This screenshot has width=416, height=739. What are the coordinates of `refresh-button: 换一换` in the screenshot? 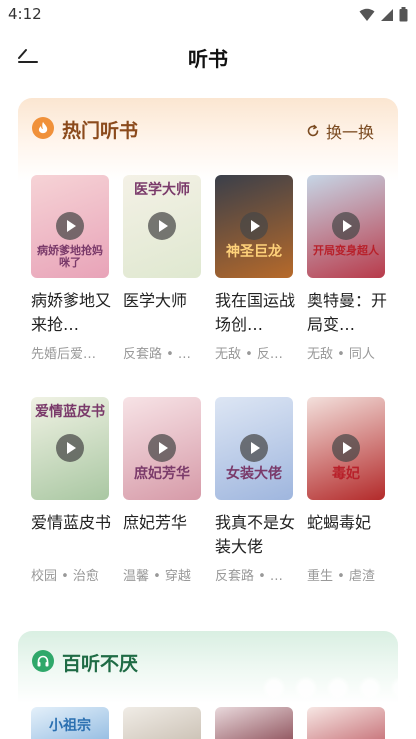 It's located at (340, 131).